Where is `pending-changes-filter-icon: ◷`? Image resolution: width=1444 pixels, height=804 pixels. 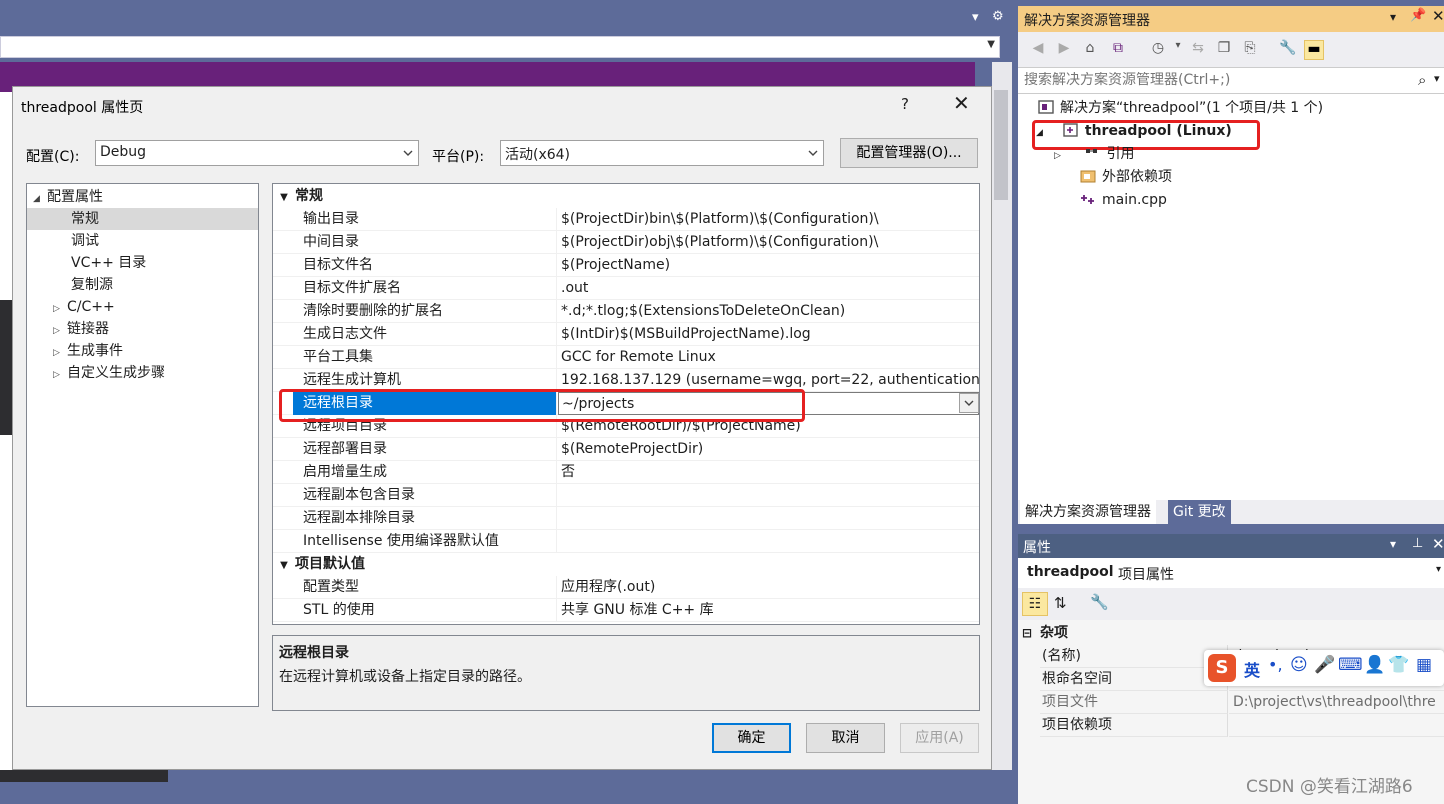 pending-changes-filter-icon: ◷ is located at coordinates (1158, 50).